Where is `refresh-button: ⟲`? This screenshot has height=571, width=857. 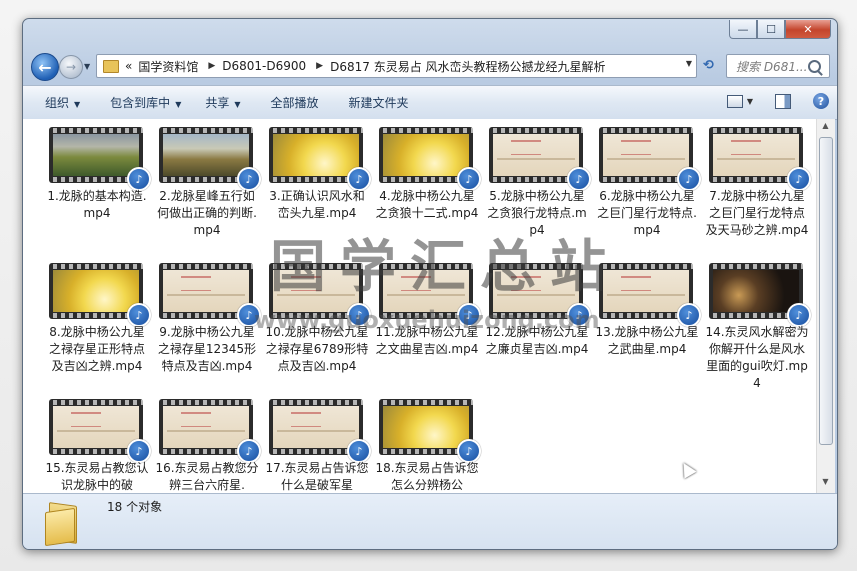 refresh-button: ⟲ is located at coordinates (708, 65).